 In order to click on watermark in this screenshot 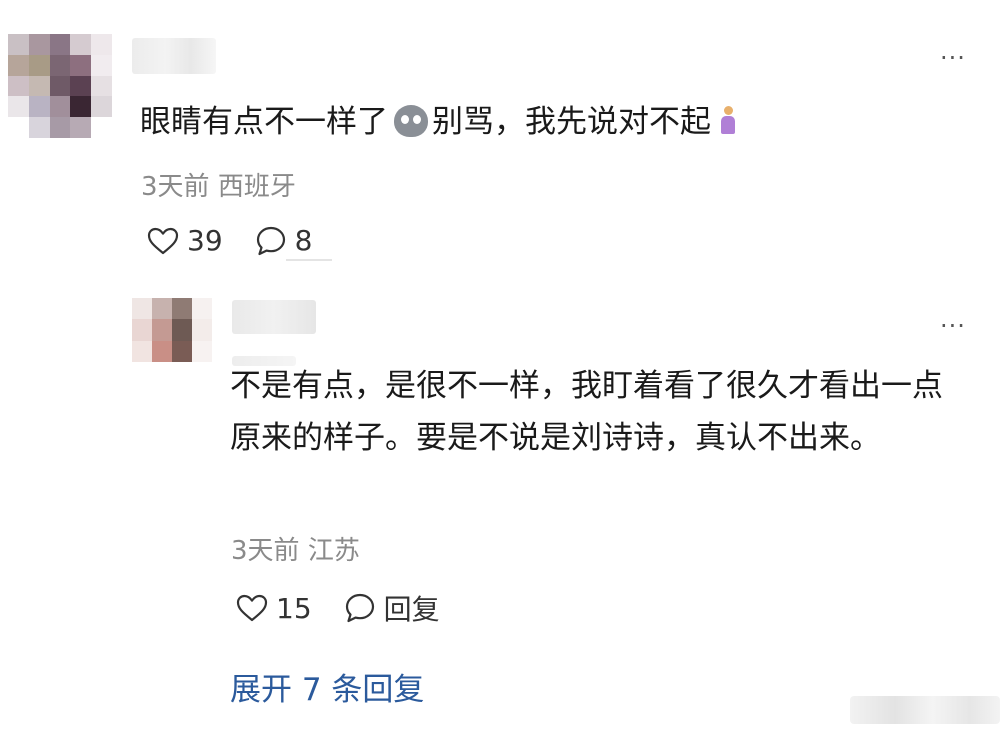, I will do `click(925, 710)`.